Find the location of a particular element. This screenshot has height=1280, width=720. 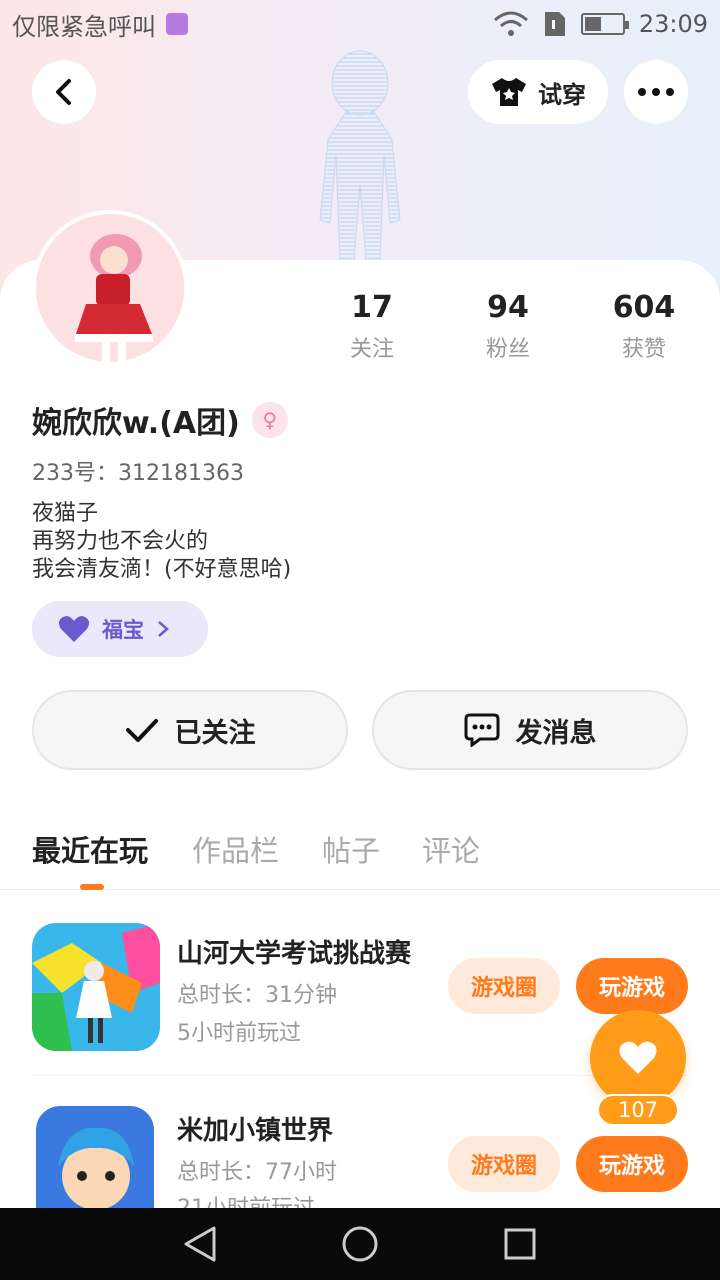

system-navigation-bar is located at coordinates (360, 1244).